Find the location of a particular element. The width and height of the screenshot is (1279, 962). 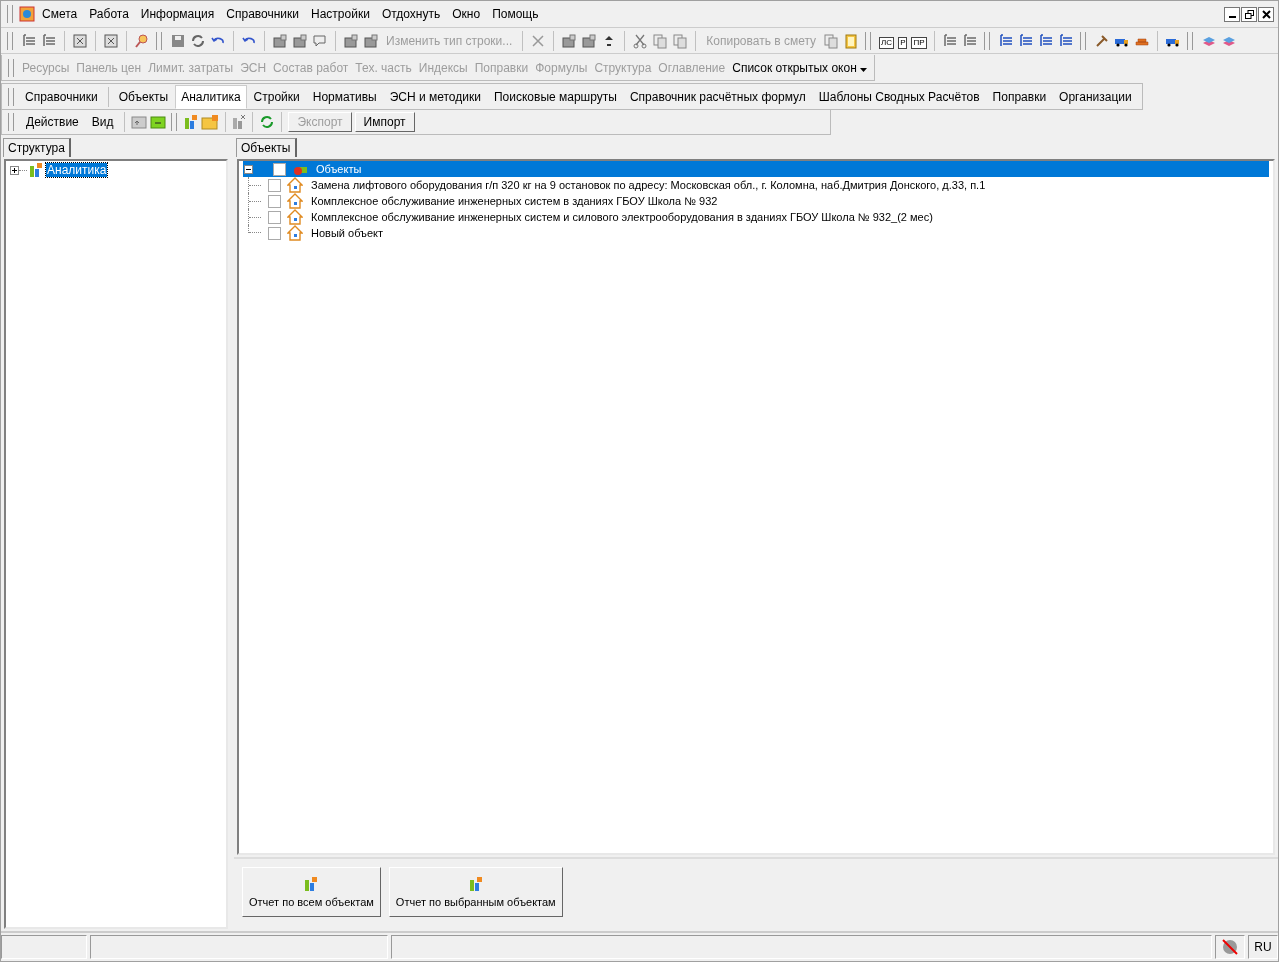

section-tab: Поправки is located at coordinates (1019, 96).